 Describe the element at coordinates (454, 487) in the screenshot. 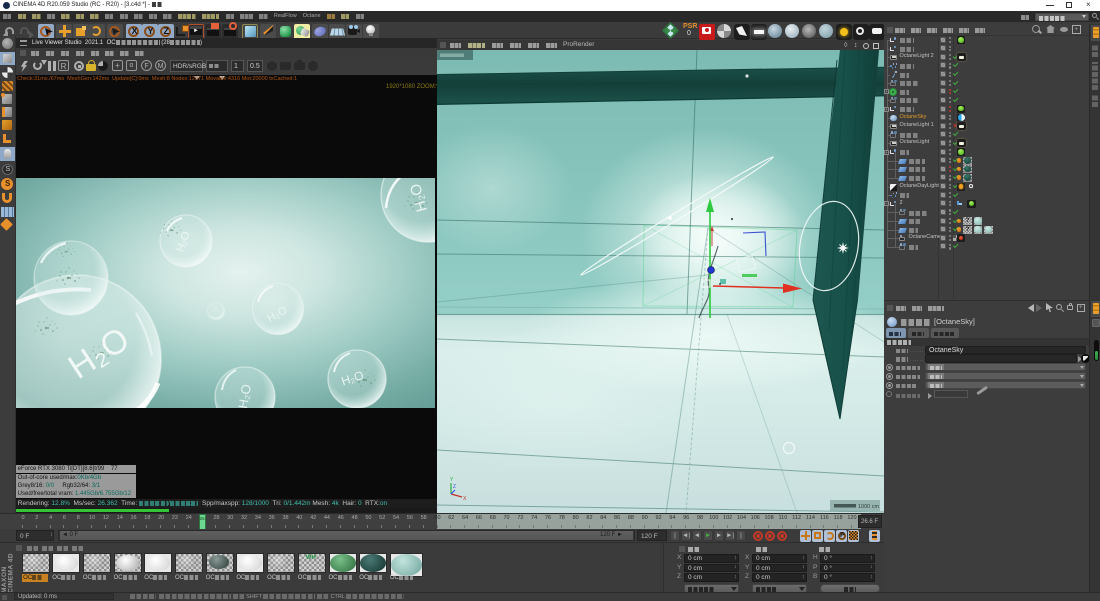

I see `svg-text: Z` at that location.